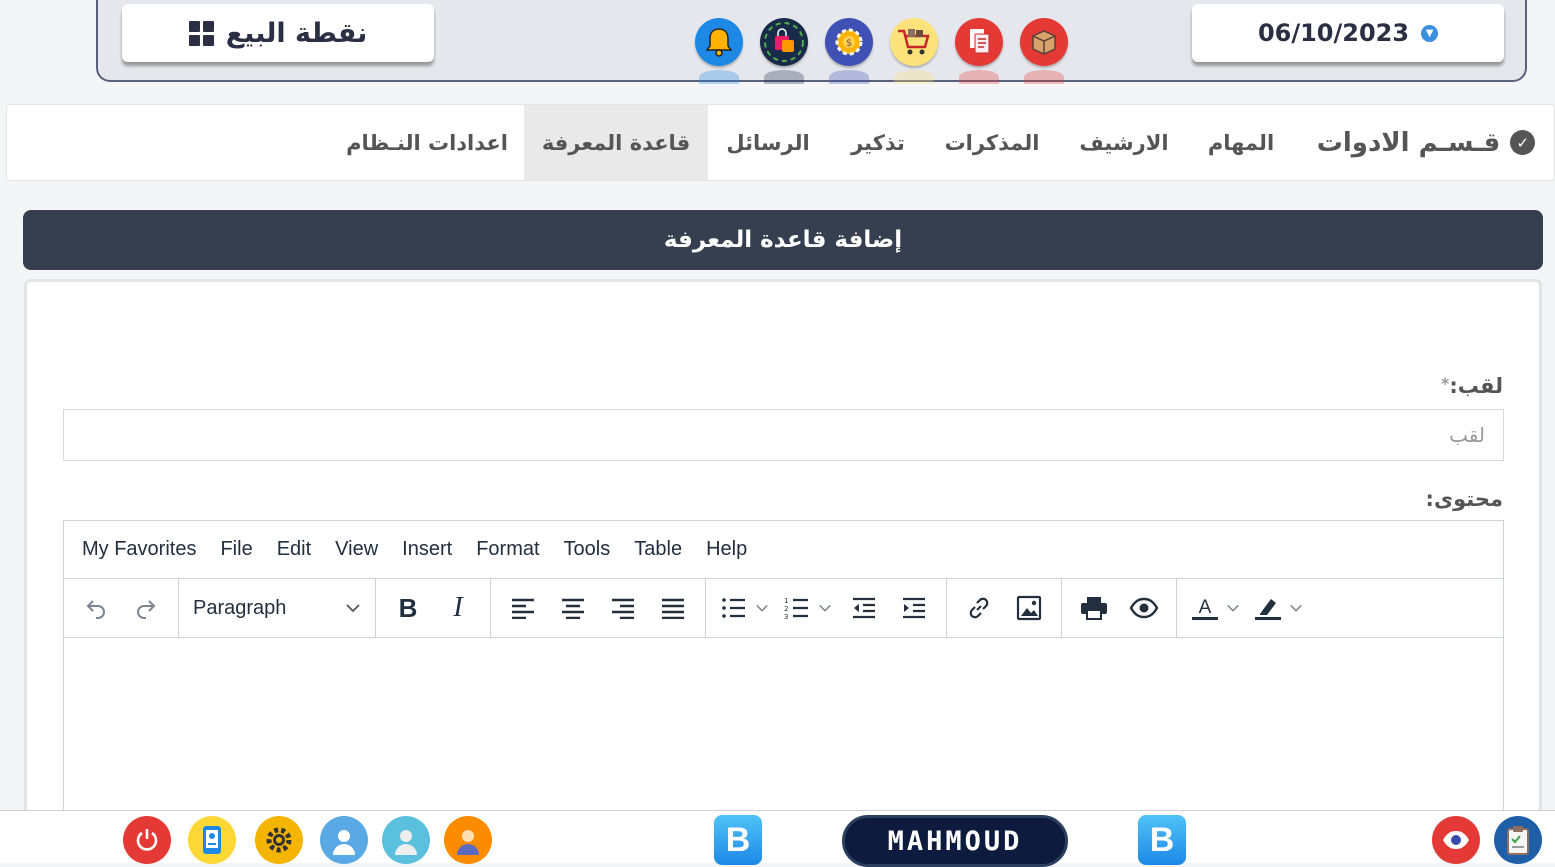 The height and width of the screenshot is (867, 1555). Describe the element at coordinates (955, 841) in the screenshot. I see `user-name-badge: MAHMOUD` at that location.